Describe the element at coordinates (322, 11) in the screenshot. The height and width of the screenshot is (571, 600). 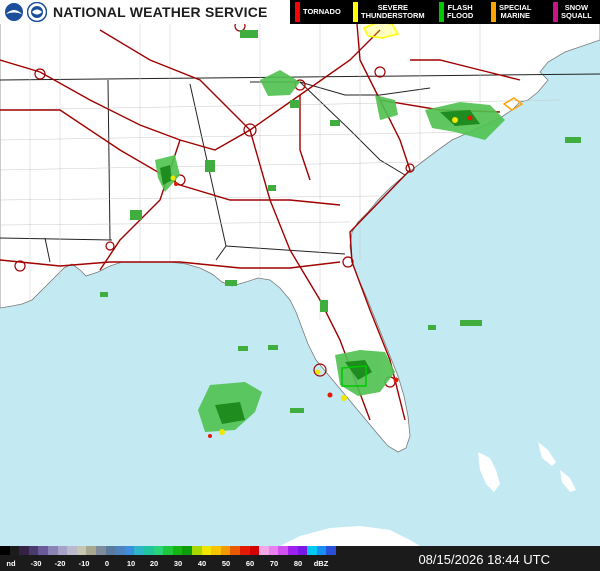
I see `warning-label: TORNADO` at that location.